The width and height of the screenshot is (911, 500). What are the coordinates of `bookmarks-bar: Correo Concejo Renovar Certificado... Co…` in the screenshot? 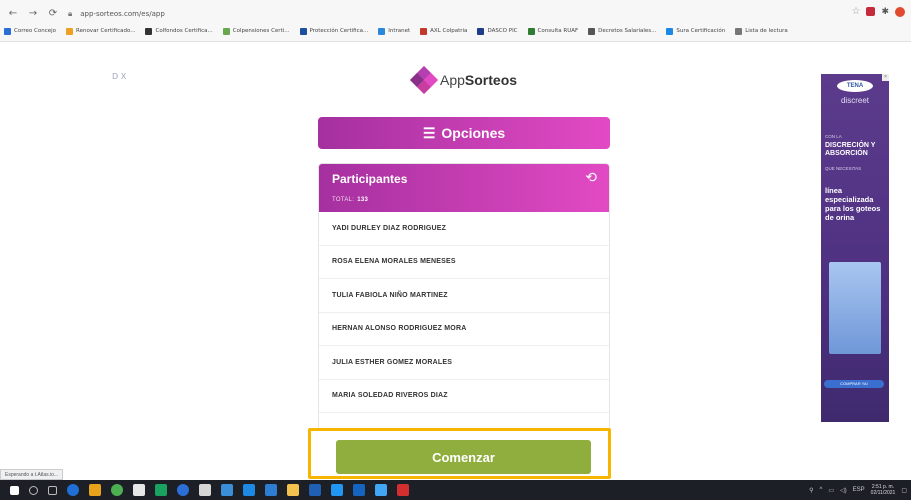 It's located at (455, 31).